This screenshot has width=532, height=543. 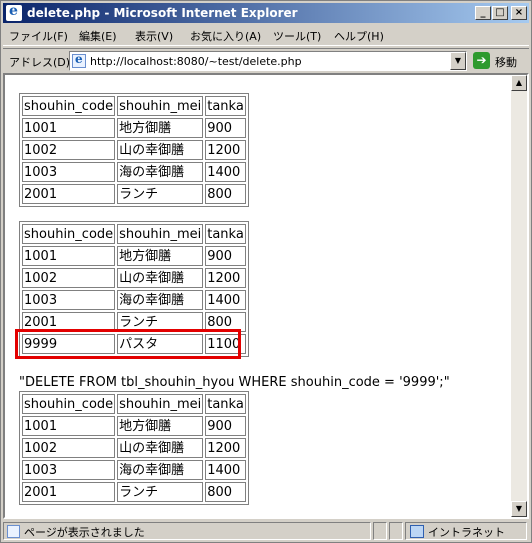 I want to click on menu-help: ヘルプ(H), so click(x=359, y=36).